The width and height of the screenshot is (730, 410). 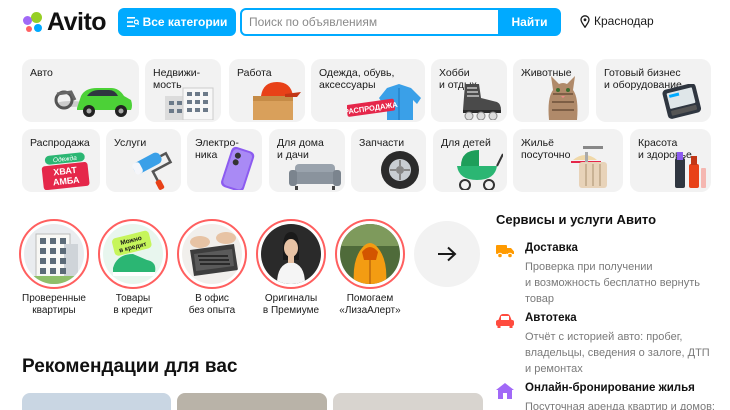 What do you see at coordinates (610, 388) in the screenshot?
I see `service-name: Онлайн-бронирование жилья` at bounding box center [610, 388].